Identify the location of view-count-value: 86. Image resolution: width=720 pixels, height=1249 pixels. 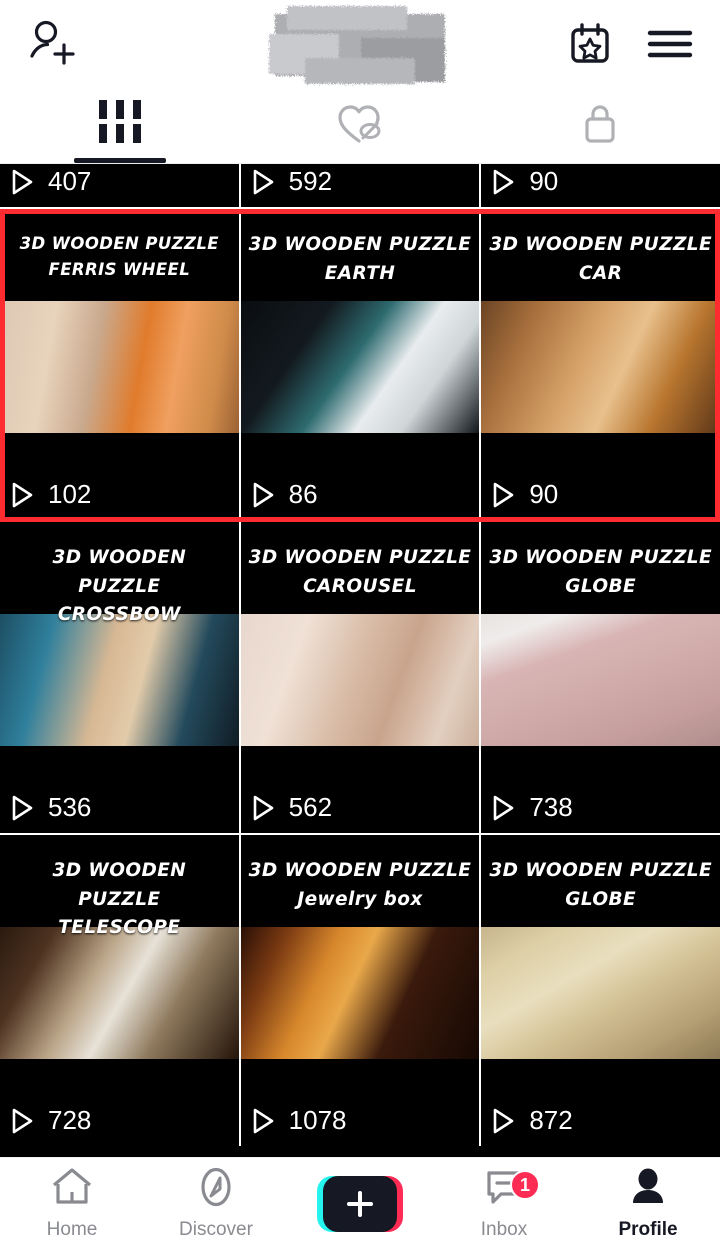
(303, 494).